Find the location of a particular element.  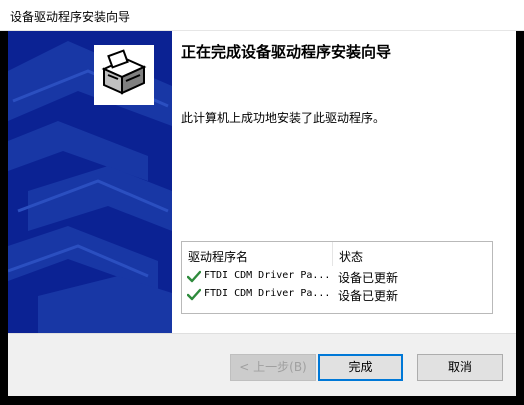

success-message: 此计算机上成功地安装了此驱动程序。 is located at coordinates (283, 118).